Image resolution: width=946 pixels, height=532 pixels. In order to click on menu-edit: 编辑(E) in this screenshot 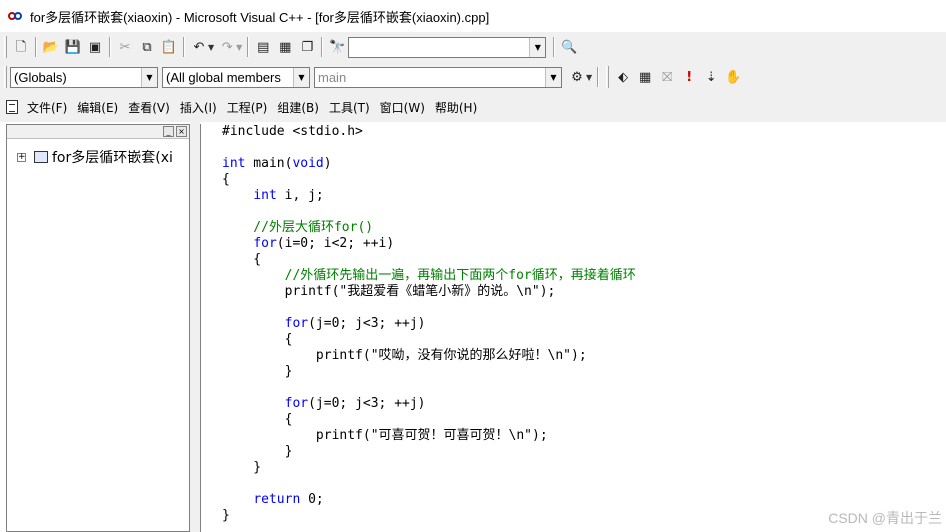, I will do `click(97, 107)`.